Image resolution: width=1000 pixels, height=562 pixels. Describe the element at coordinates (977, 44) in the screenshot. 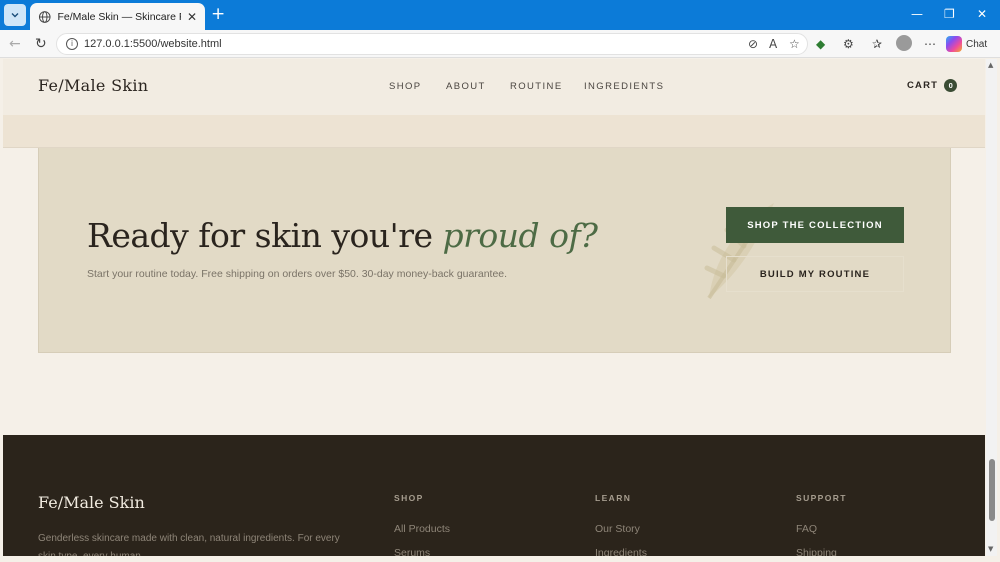

I see `chat-label: Chat` at that location.